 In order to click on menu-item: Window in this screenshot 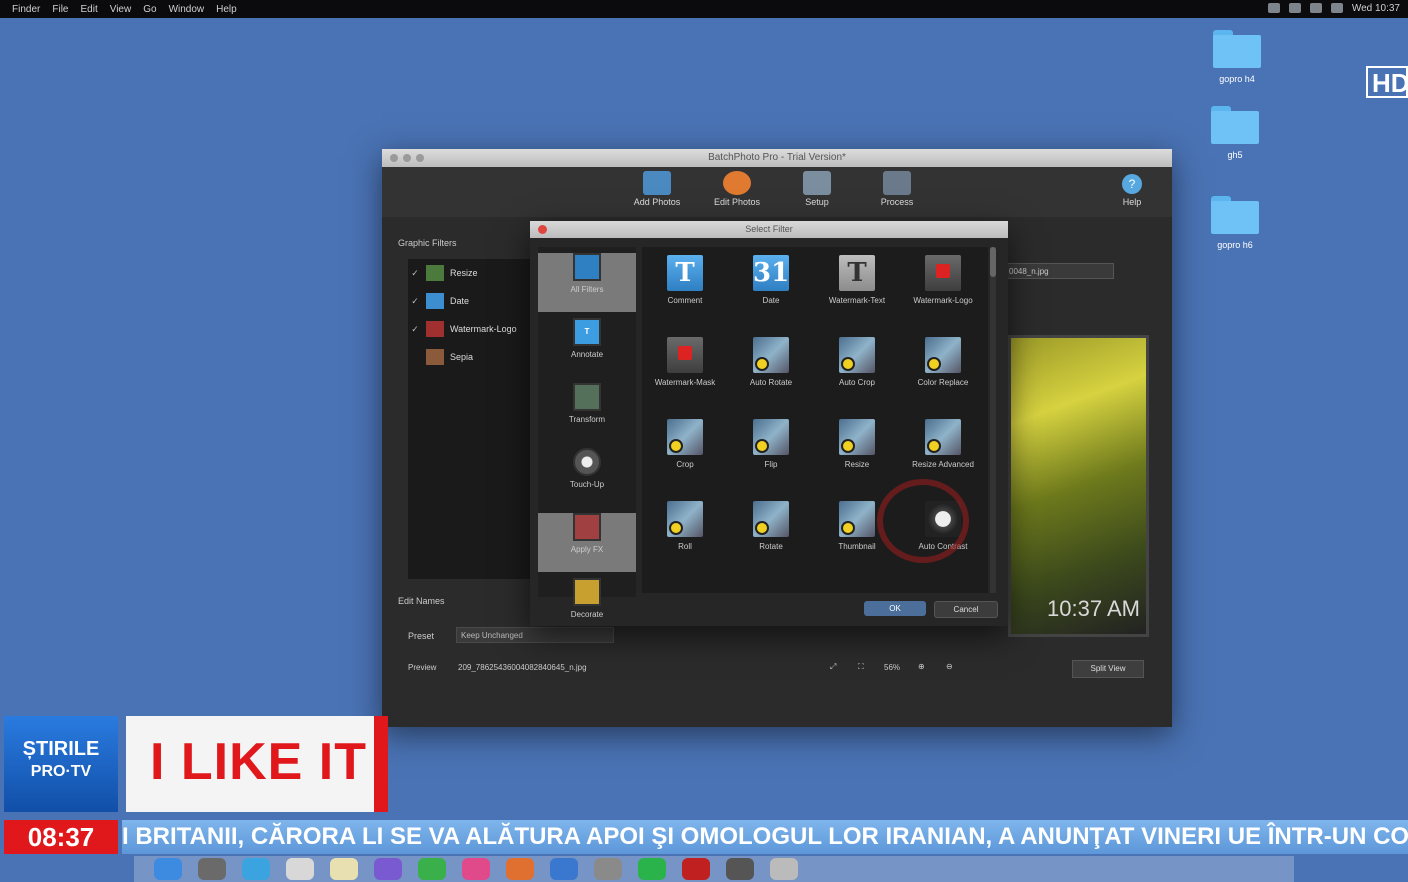, I will do `click(187, 9)`.